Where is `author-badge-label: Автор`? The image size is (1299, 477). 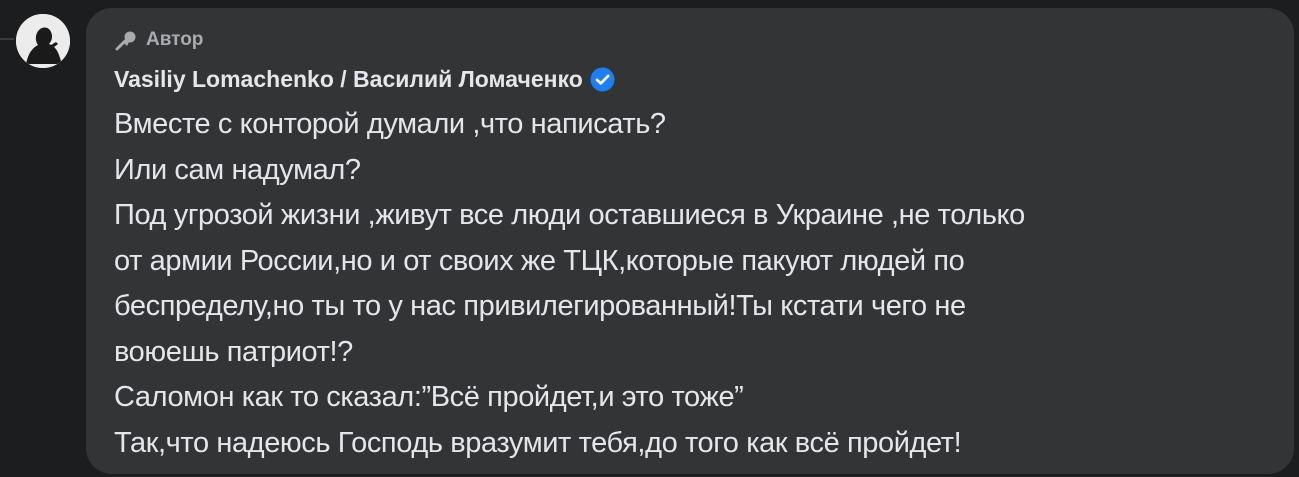
author-badge-label: Автор is located at coordinates (175, 39).